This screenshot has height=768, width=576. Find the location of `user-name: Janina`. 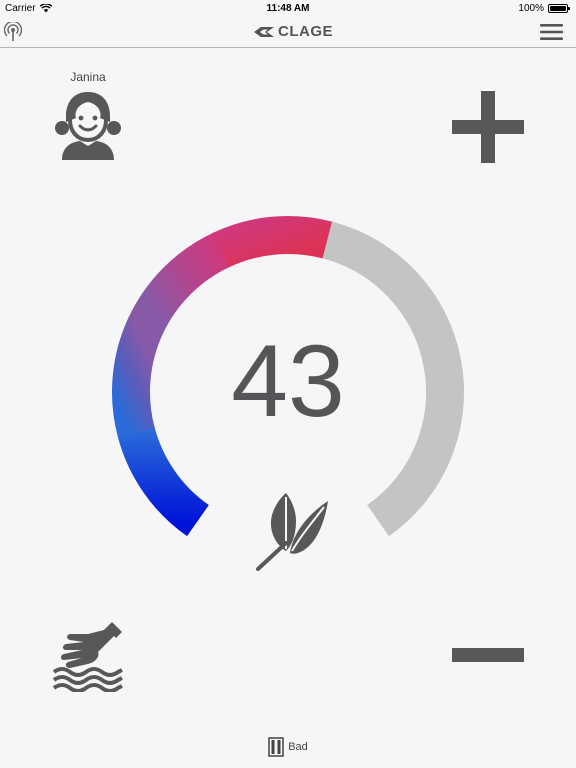

user-name: Janina is located at coordinates (88, 77).